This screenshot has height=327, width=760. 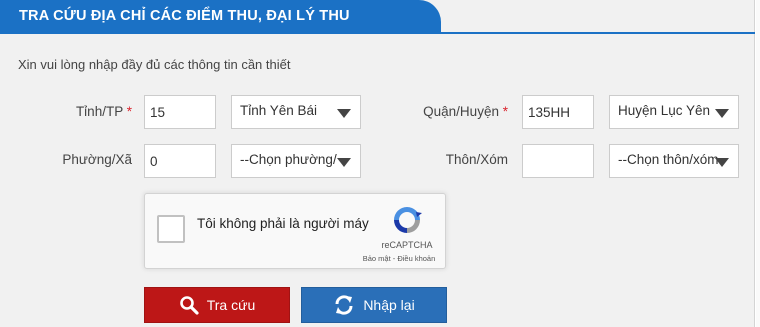 I want to click on ward-code-input: 0, so click(x=180, y=161).